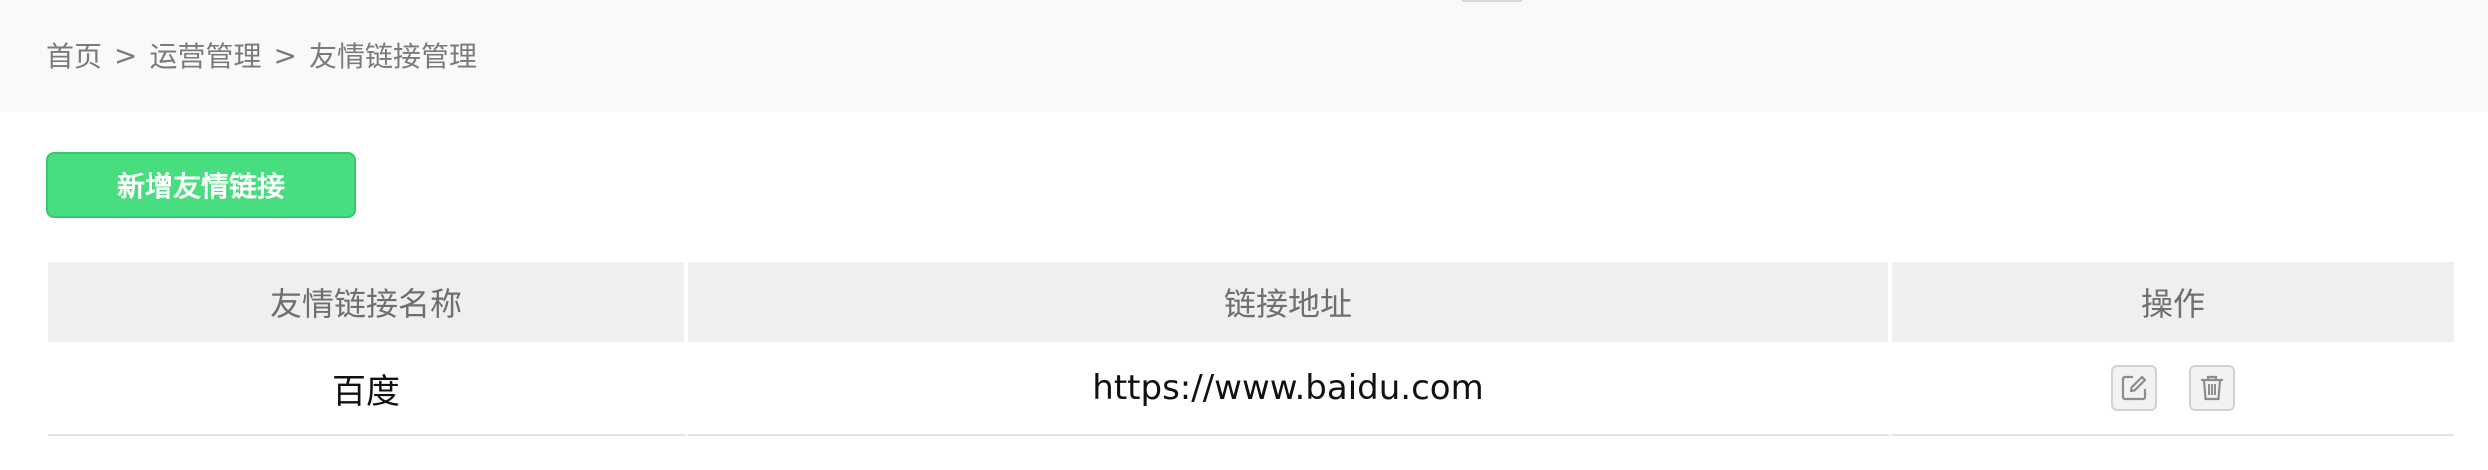 This screenshot has width=2488, height=470. I want to click on edit-icon, so click(2134, 388).